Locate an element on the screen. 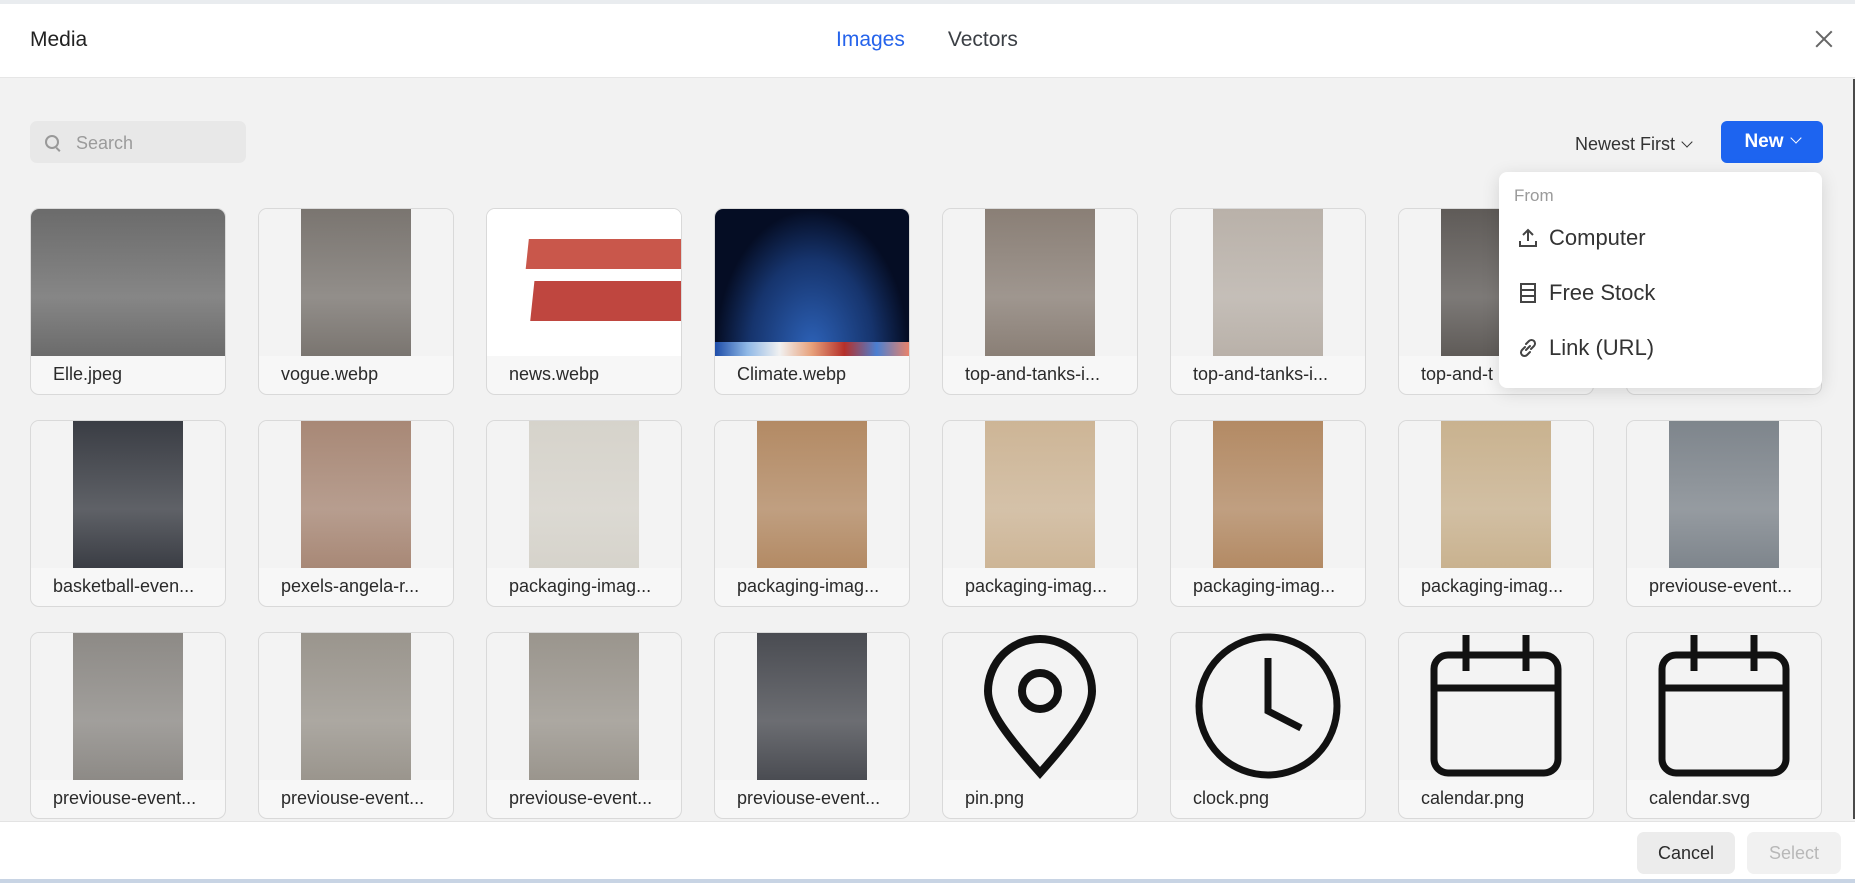  media-filename: pin.png is located at coordinates (995, 798).